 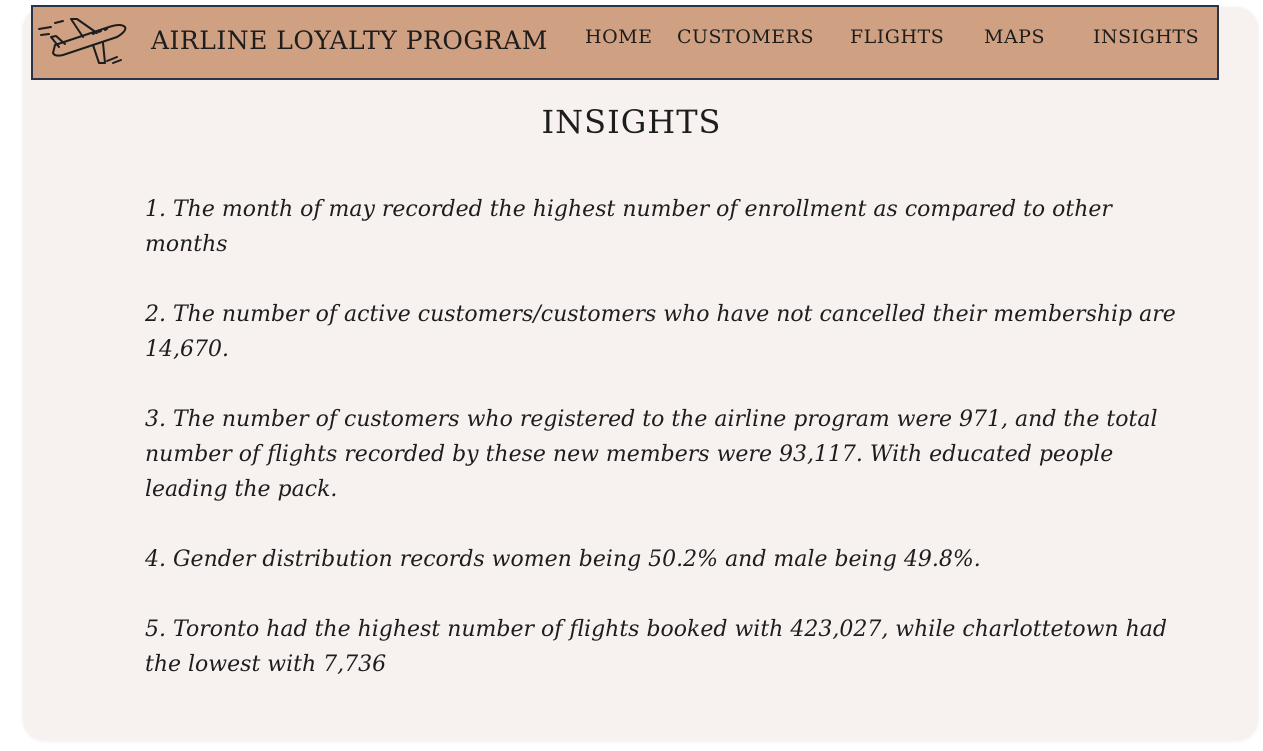 I want to click on brand-title: AIRLINE LOYALTY PROGRAM, so click(x=349, y=40).